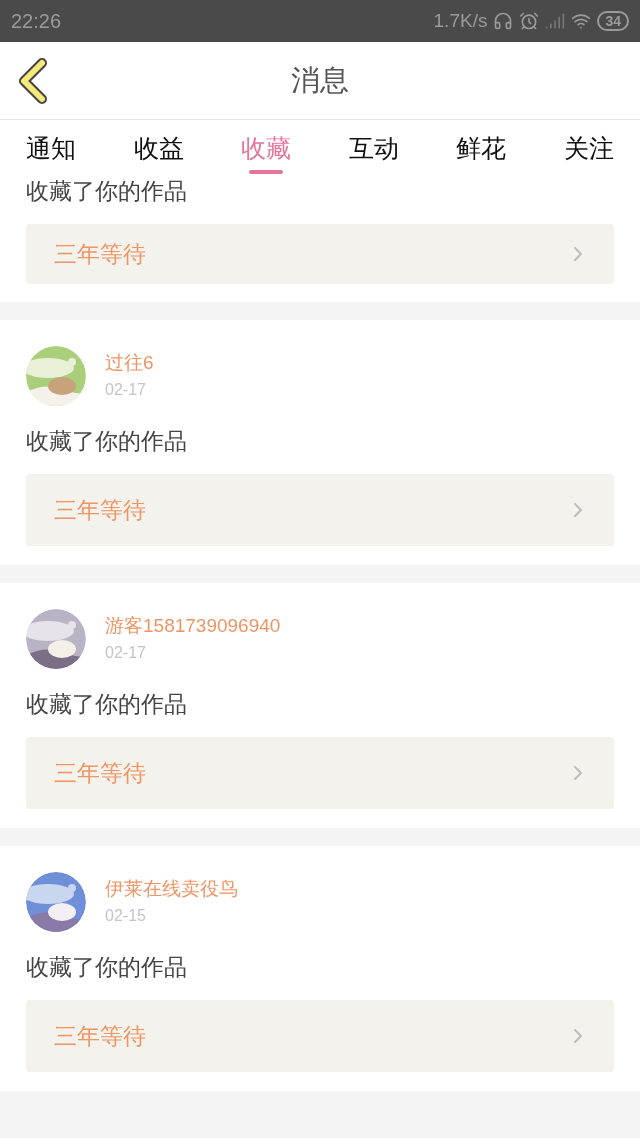 The width and height of the screenshot is (640, 1138). What do you see at coordinates (266, 172) in the screenshot?
I see `tab-indicator` at bounding box center [266, 172].